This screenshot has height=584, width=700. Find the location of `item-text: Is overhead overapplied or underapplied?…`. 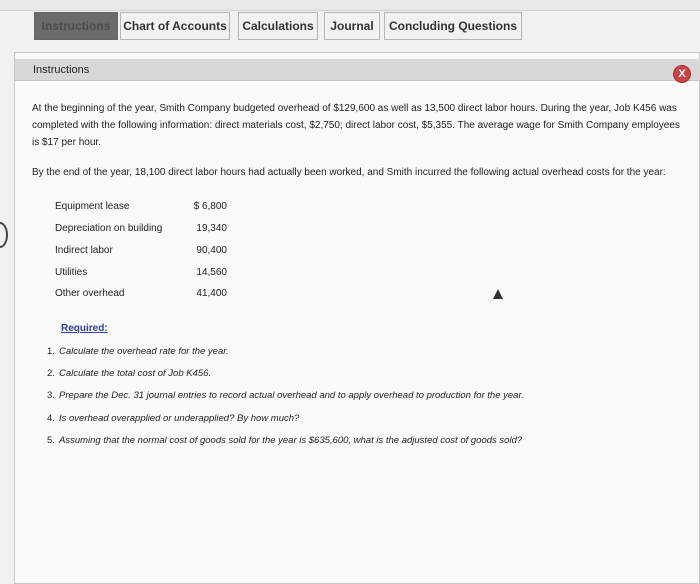

item-text: Is overhead overapplied or underapplied?… is located at coordinates (179, 418).